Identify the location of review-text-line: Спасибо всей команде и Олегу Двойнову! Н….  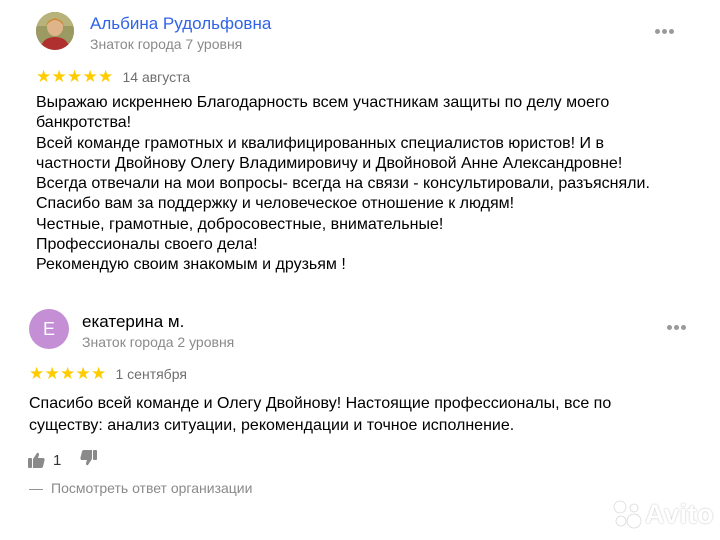
(320, 403).